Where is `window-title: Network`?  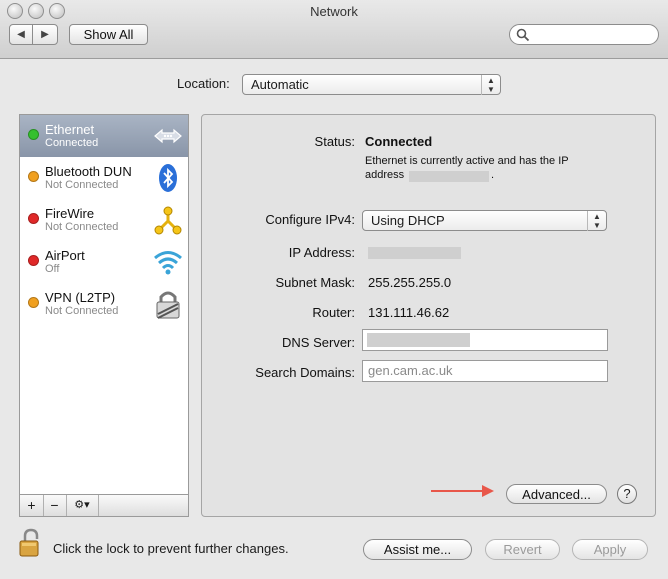 window-title: Network is located at coordinates (334, 11).